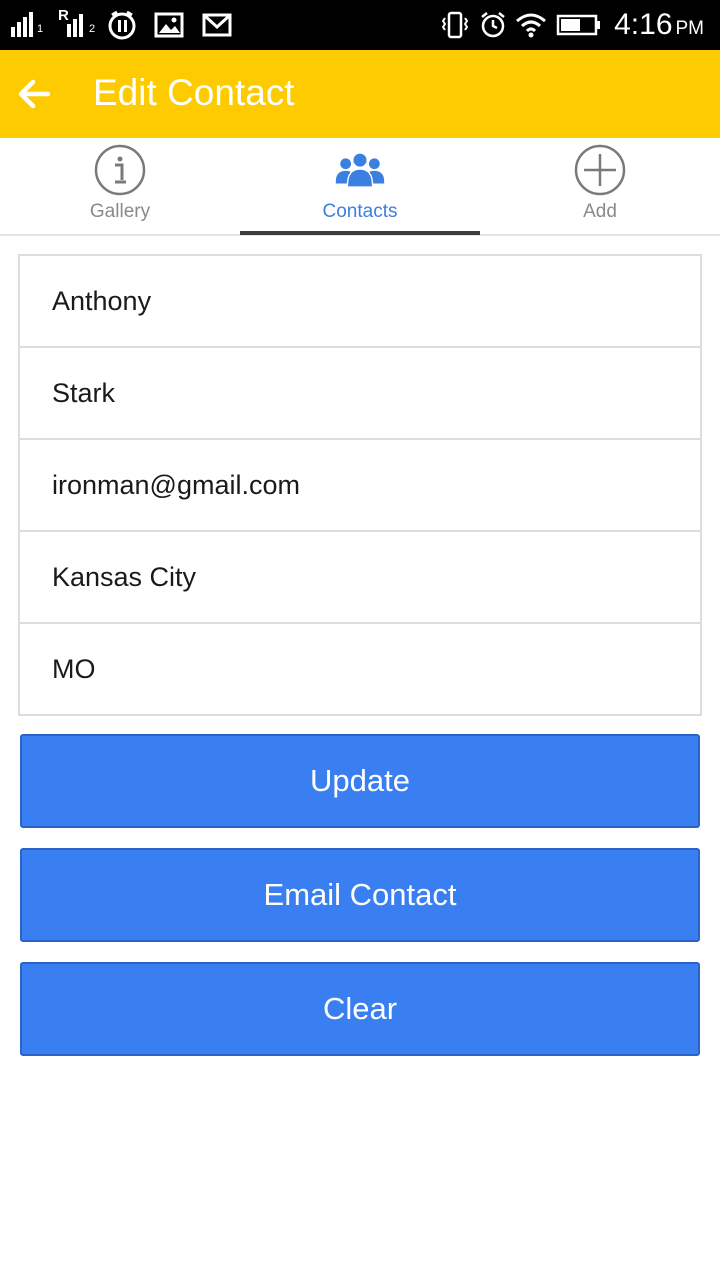  Describe the element at coordinates (360, 25) in the screenshot. I see `status-bar: 1 R 2 4:16 PM` at that location.